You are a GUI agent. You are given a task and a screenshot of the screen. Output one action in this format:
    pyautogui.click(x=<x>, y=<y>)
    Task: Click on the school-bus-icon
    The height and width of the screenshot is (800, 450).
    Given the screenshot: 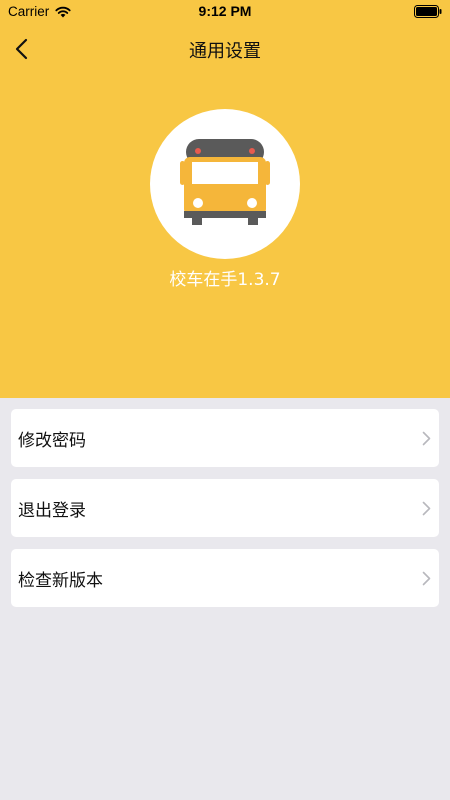 What is the action you would take?
    pyautogui.click(x=225, y=182)
    